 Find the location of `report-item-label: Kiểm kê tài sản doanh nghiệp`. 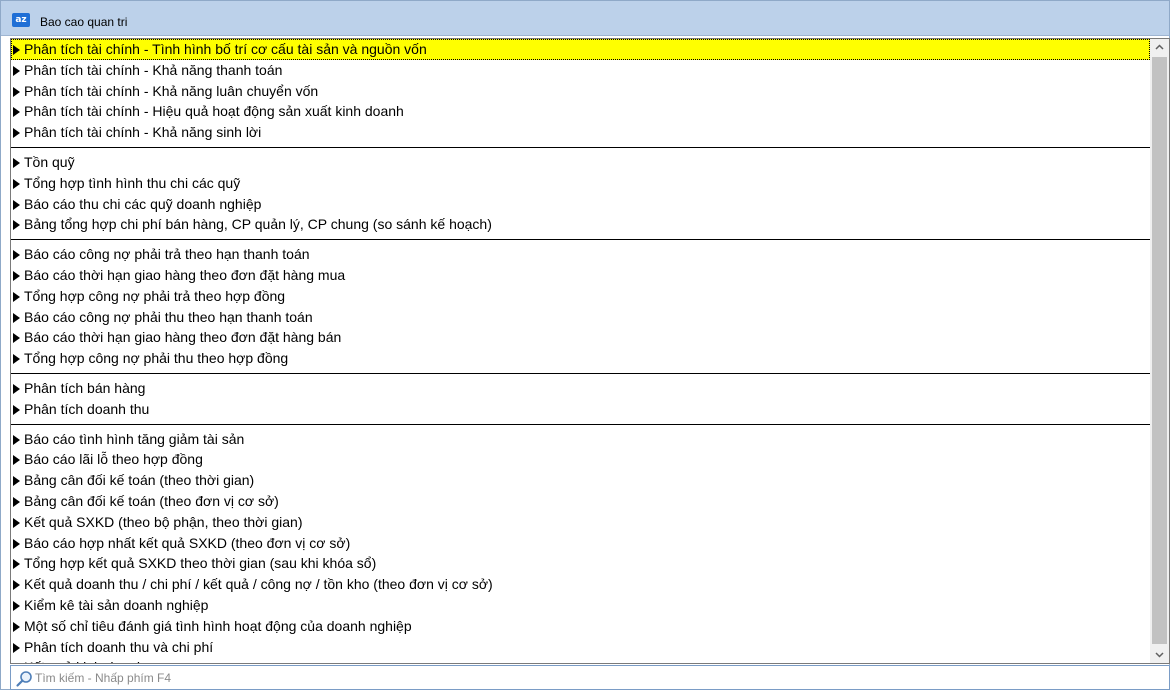

report-item-label: Kiểm kê tài sản doanh nghiệp is located at coordinates (116, 604).